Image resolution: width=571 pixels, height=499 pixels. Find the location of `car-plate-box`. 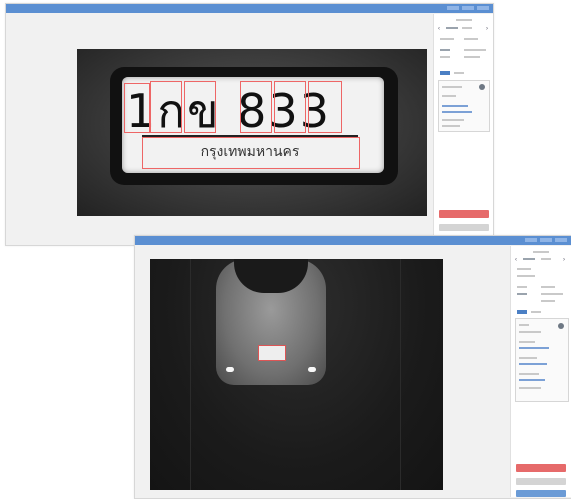

car-plate-box is located at coordinates (272, 353).